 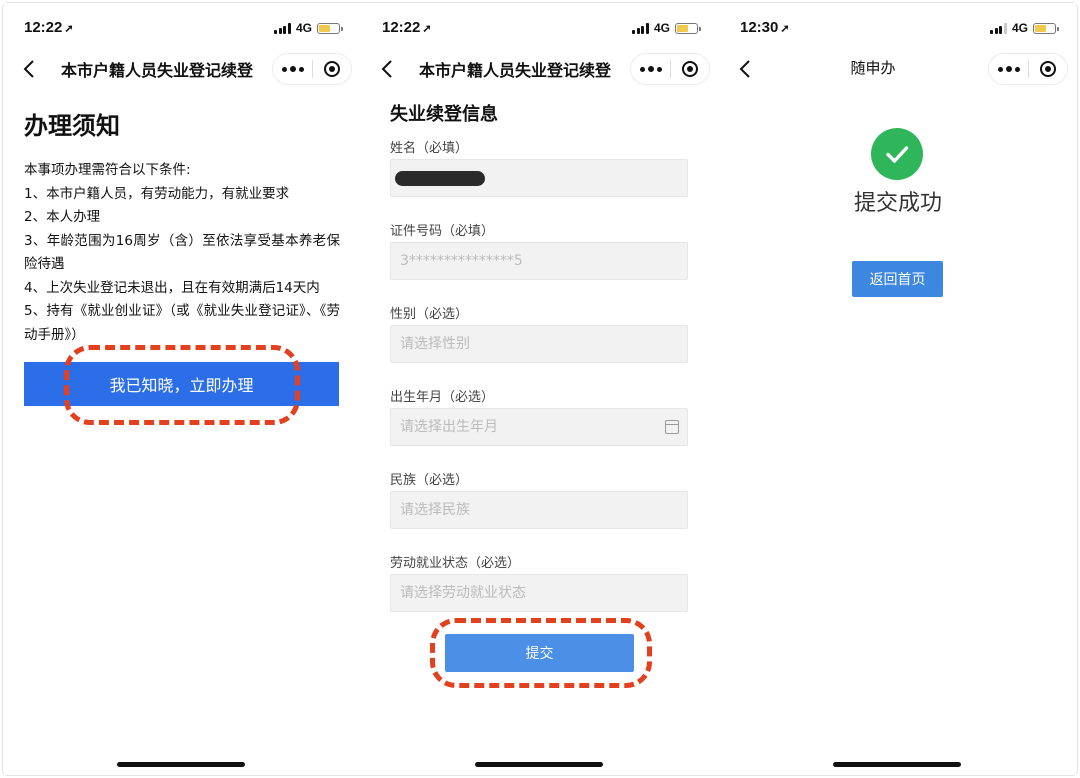 What do you see at coordinates (429, 314) in the screenshot?
I see `gender-label: 性别（必选）` at bounding box center [429, 314].